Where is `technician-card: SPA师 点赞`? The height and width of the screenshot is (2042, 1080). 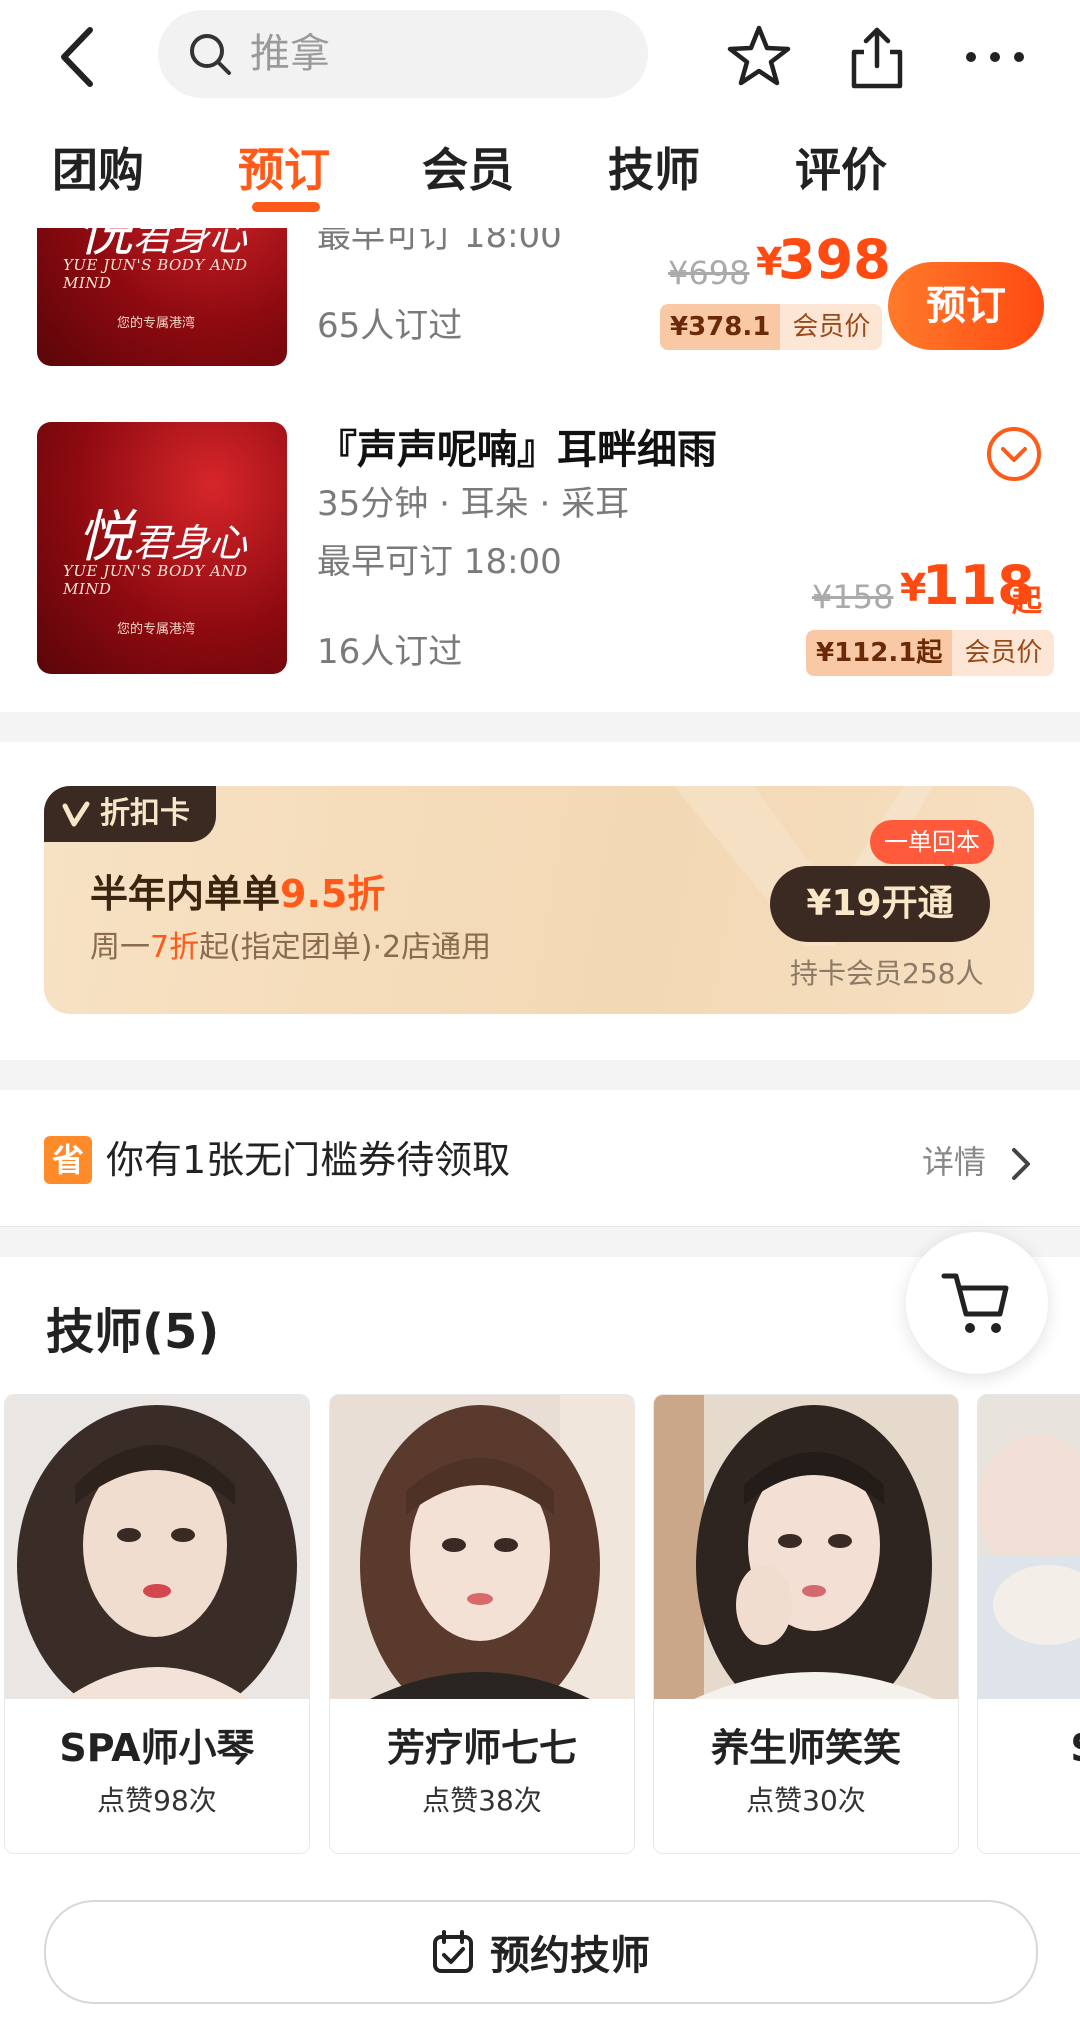 technician-card: SPA师 点赞 is located at coordinates (1028, 1624).